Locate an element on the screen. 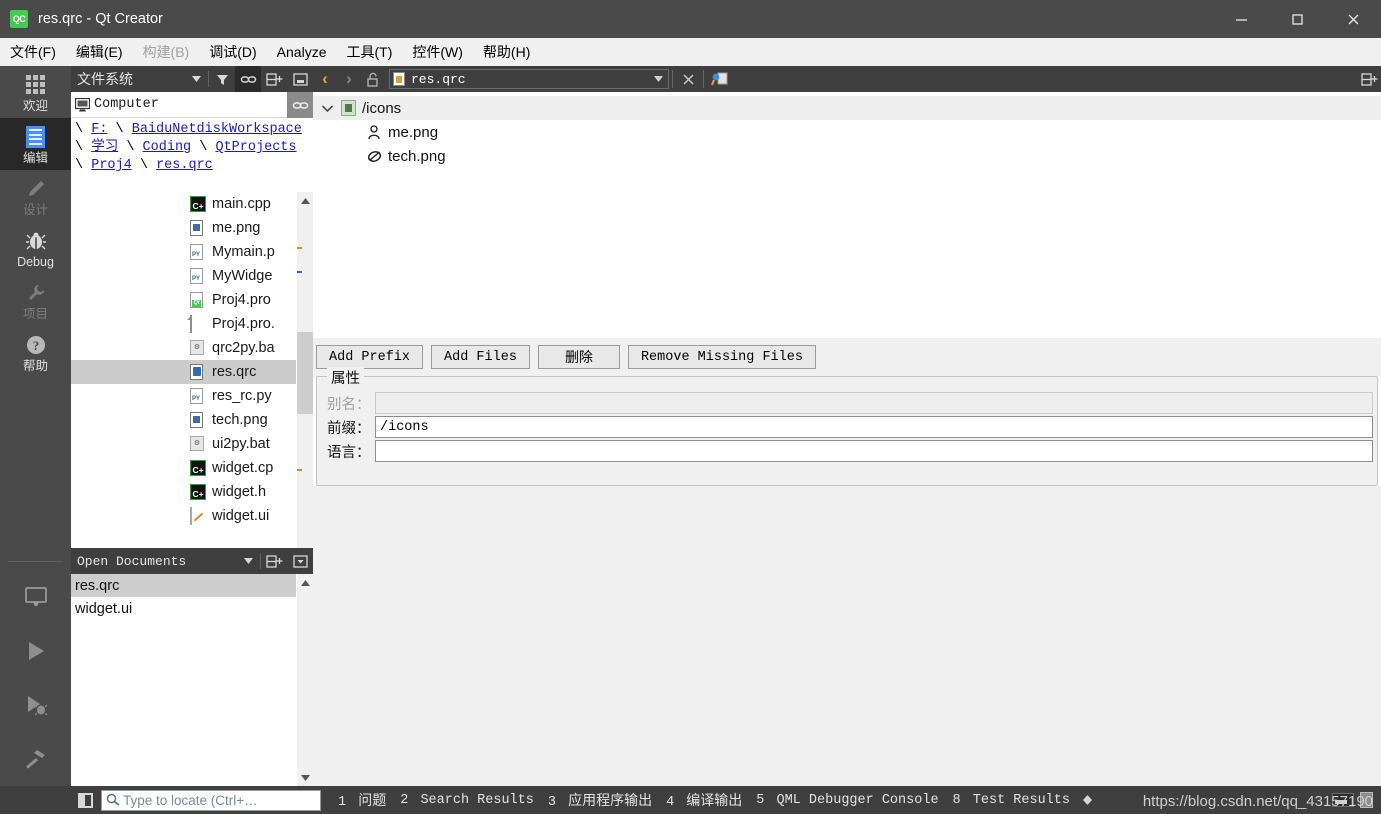  file-list-item: C+ widget.h is located at coordinates (183, 492).